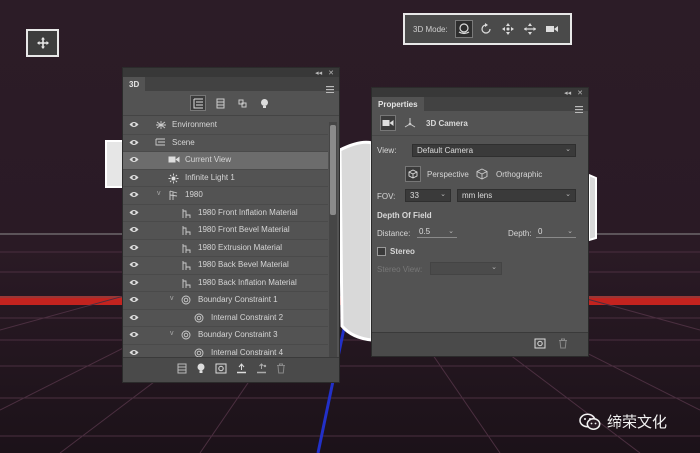  Describe the element at coordinates (396, 251) in the screenshot. I see `stereo-checkbox-row: Stereo` at that location.